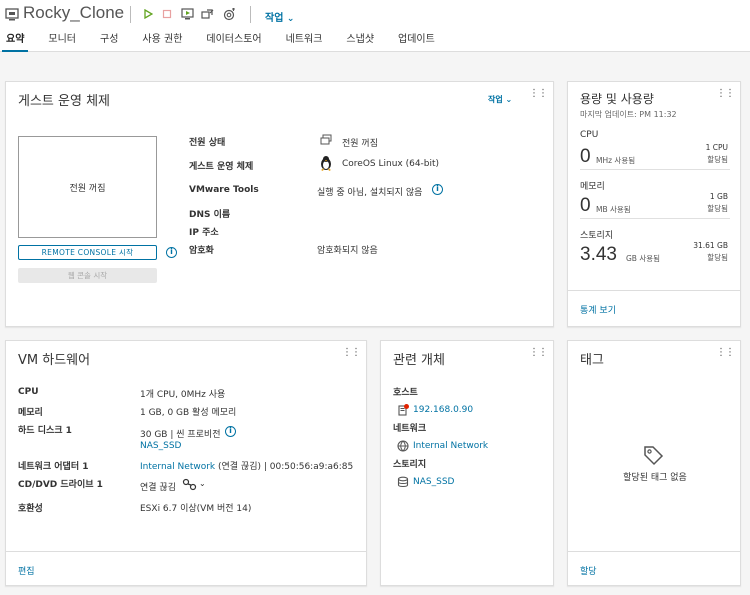 This screenshot has width=750, height=595. What do you see at coordinates (274, 18) in the screenshot?
I see `actions-label: 작업` at bounding box center [274, 18].